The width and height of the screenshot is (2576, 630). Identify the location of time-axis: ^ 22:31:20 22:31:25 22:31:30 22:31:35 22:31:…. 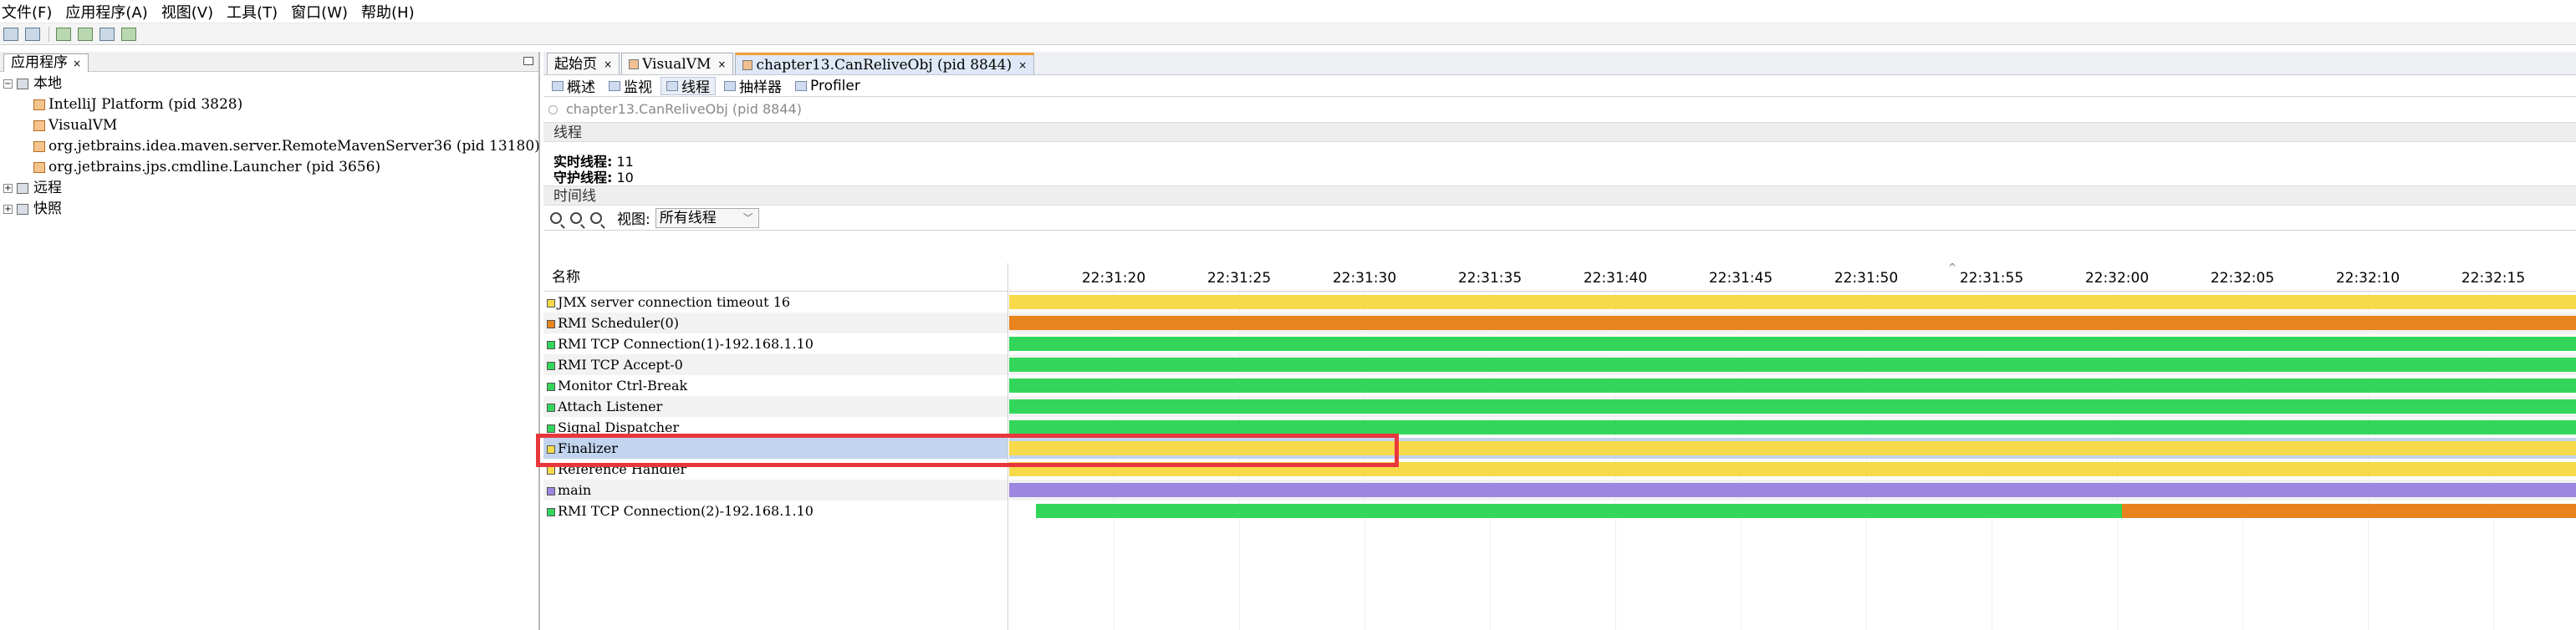
(1792, 277).